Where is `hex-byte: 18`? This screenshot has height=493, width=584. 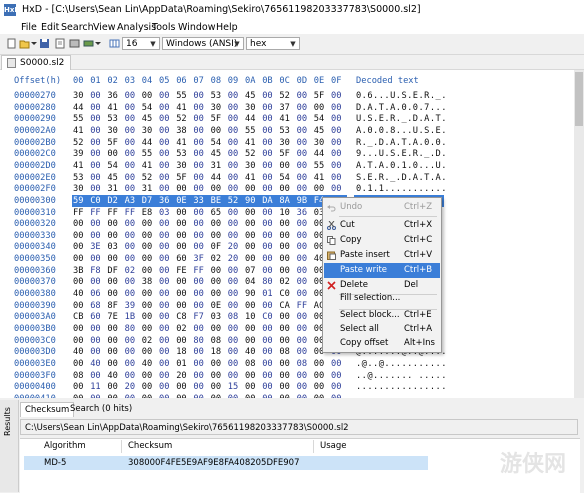 hex-byte: 18 is located at coordinates (218, 352).